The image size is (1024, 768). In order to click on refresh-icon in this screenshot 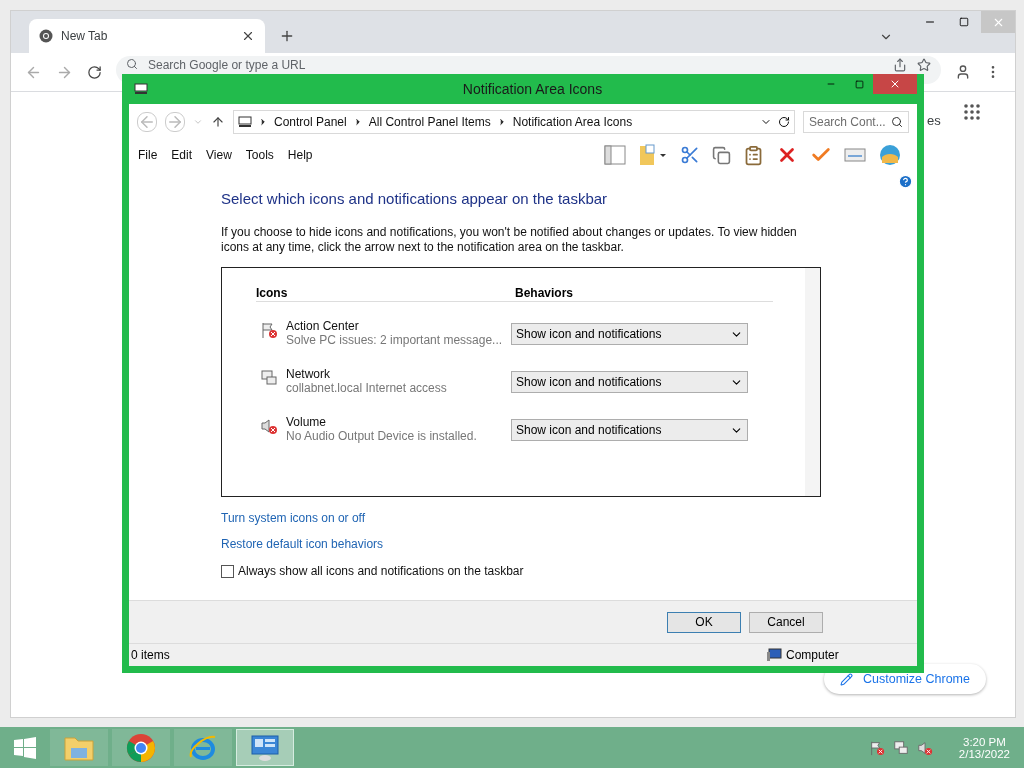, I will do `click(784, 122)`.